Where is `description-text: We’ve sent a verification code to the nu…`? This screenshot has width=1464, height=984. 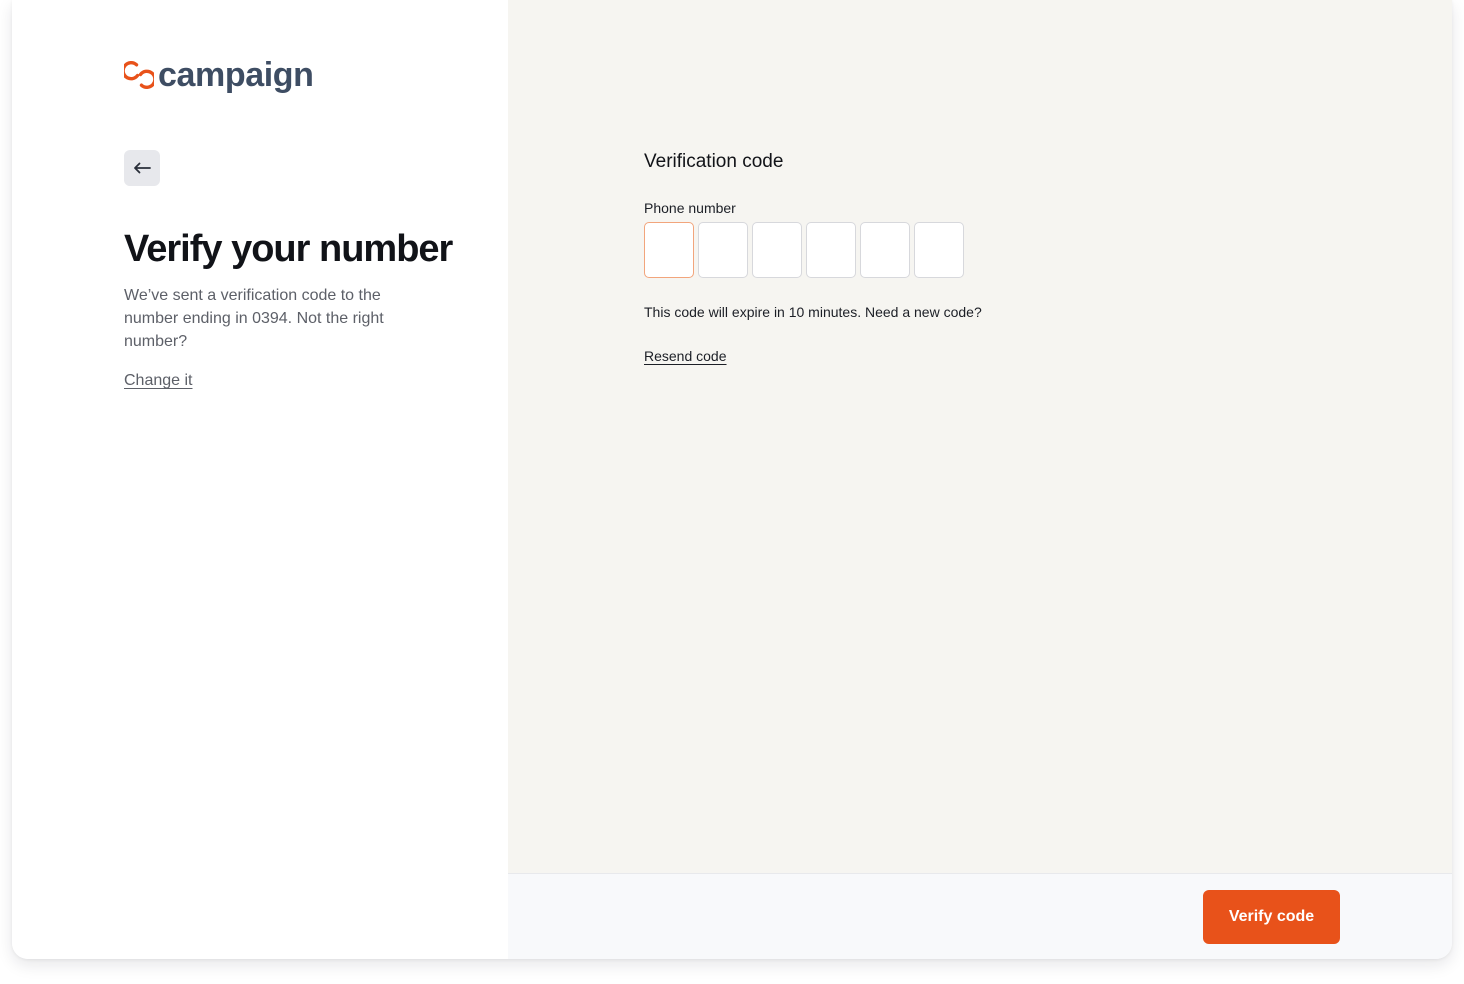
description-text: We’ve sent a verification code to the nu… is located at coordinates (254, 318).